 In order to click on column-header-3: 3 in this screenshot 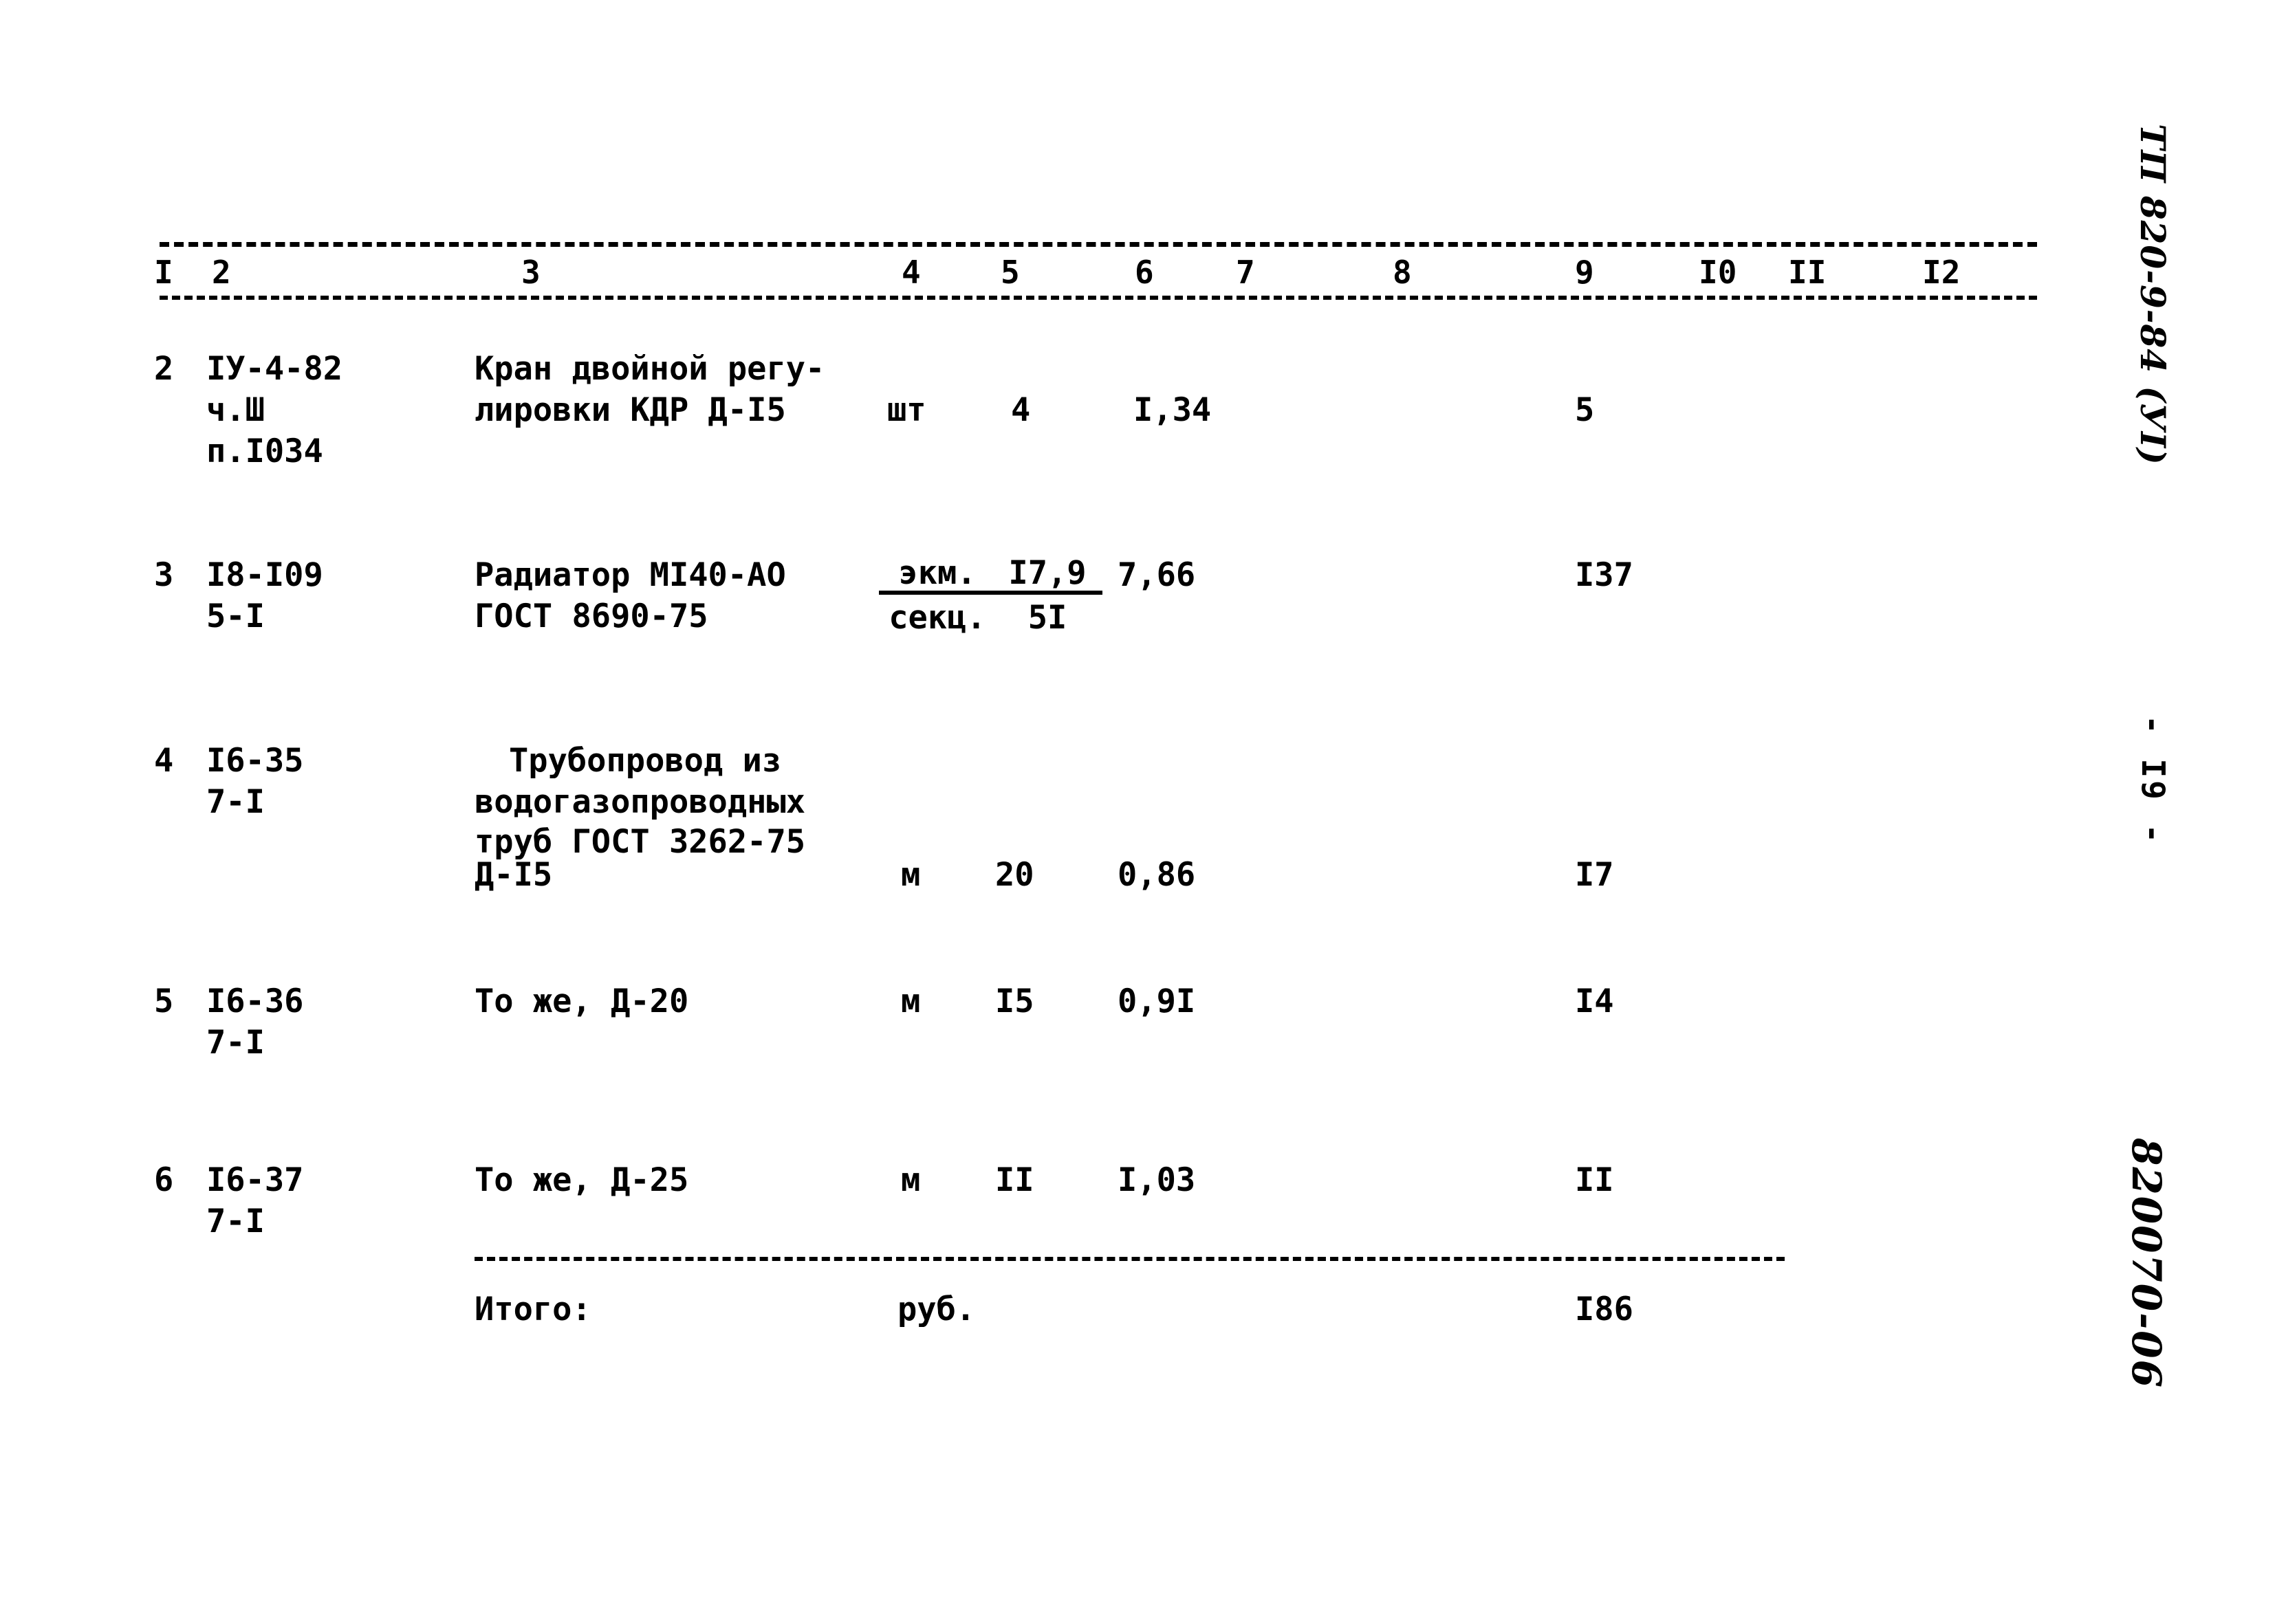, I will do `click(531, 272)`.